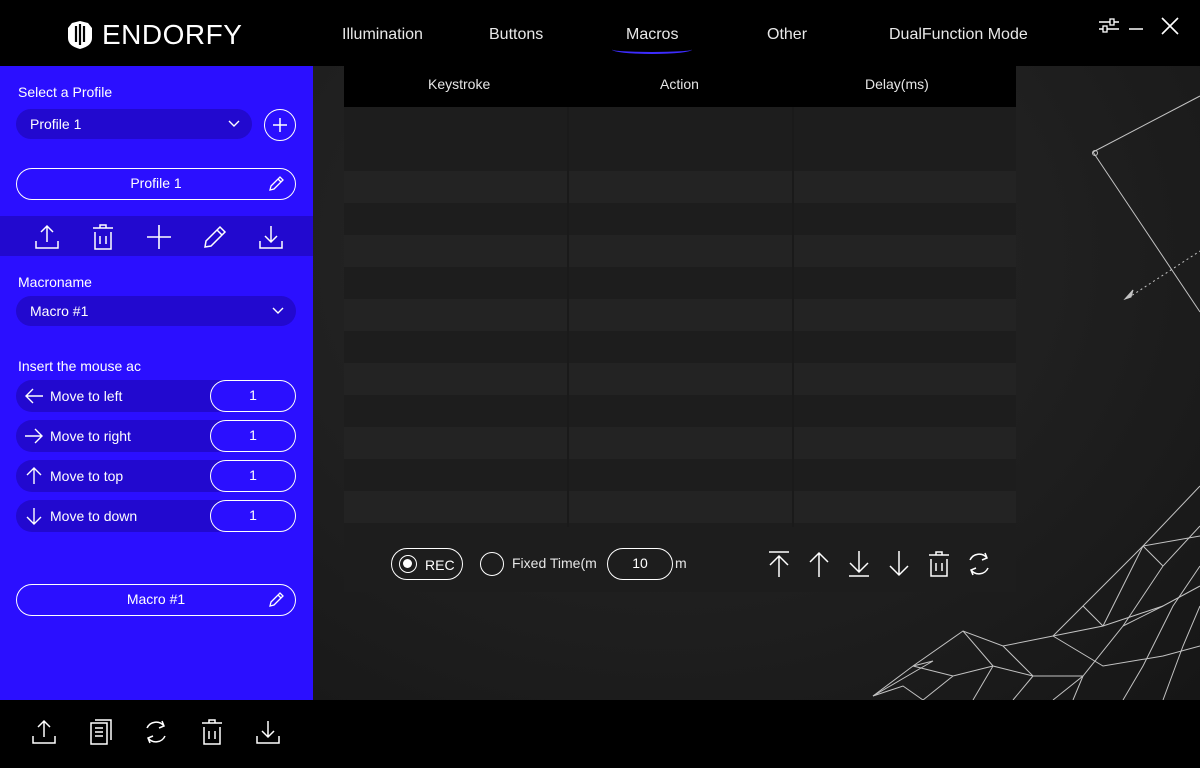 Image resolution: width=1200 pixels, height=768 pixels. I want to click on tab-illumination: Illumination, so click(382, 35).